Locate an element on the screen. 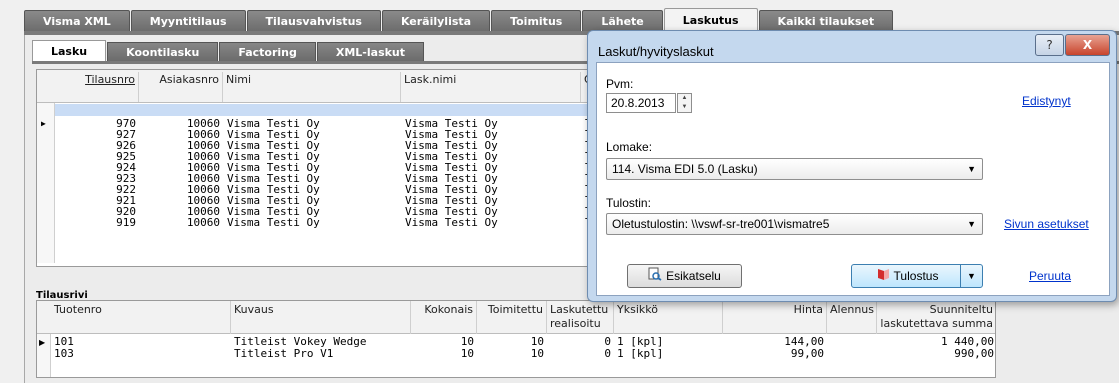 The image size is (1119, 383). print-button-label: Tulostus is located at coordinates (916, 276).